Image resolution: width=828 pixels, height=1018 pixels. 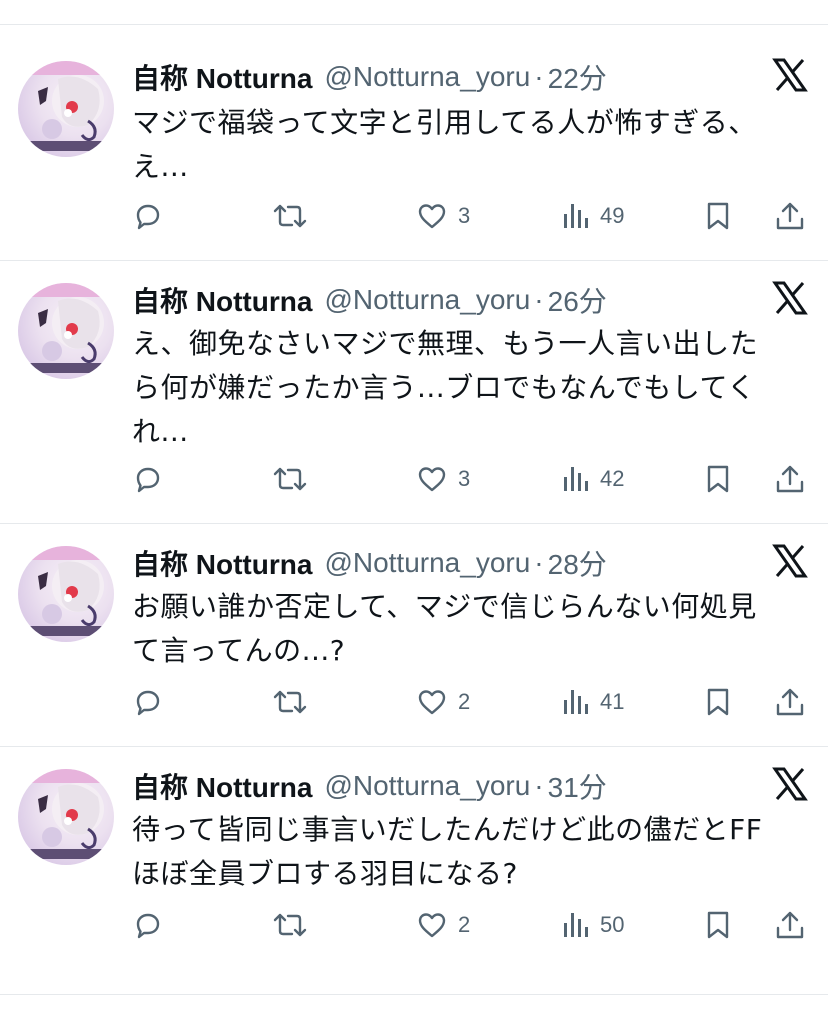 What do you see at coordinates (577, 563) in the screenshot?
I see `timestamp: 28分` at bounding box center [577, 563].